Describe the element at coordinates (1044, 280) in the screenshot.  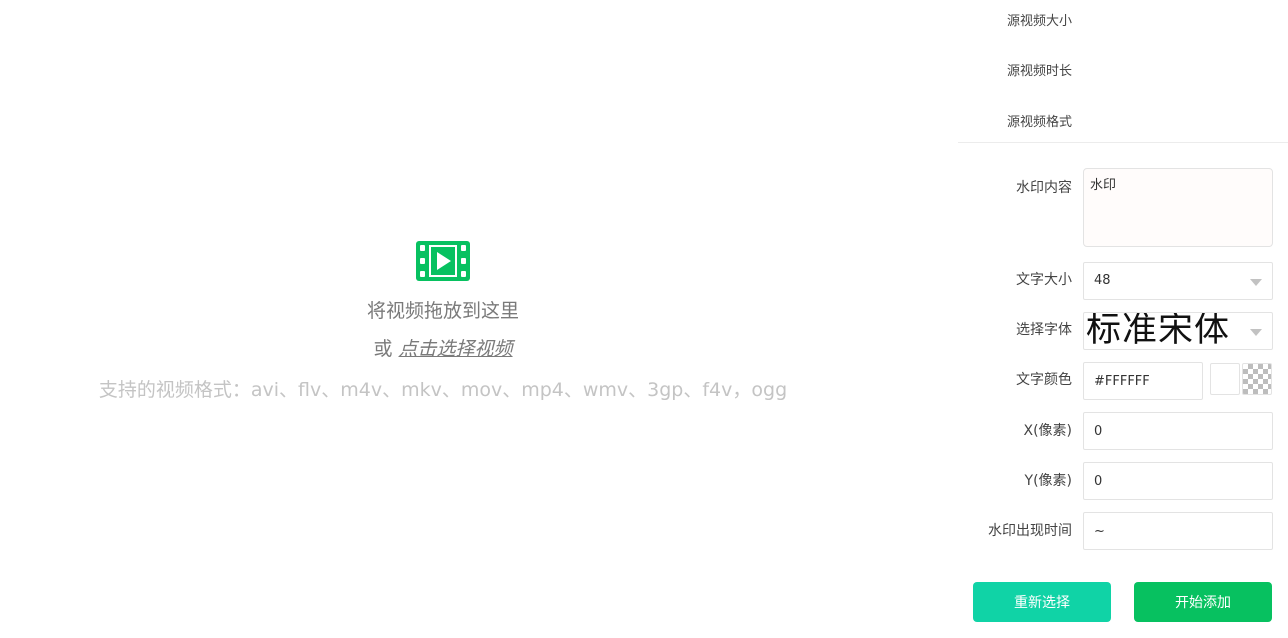
I see `text-size-label: 文字大小` at that location.